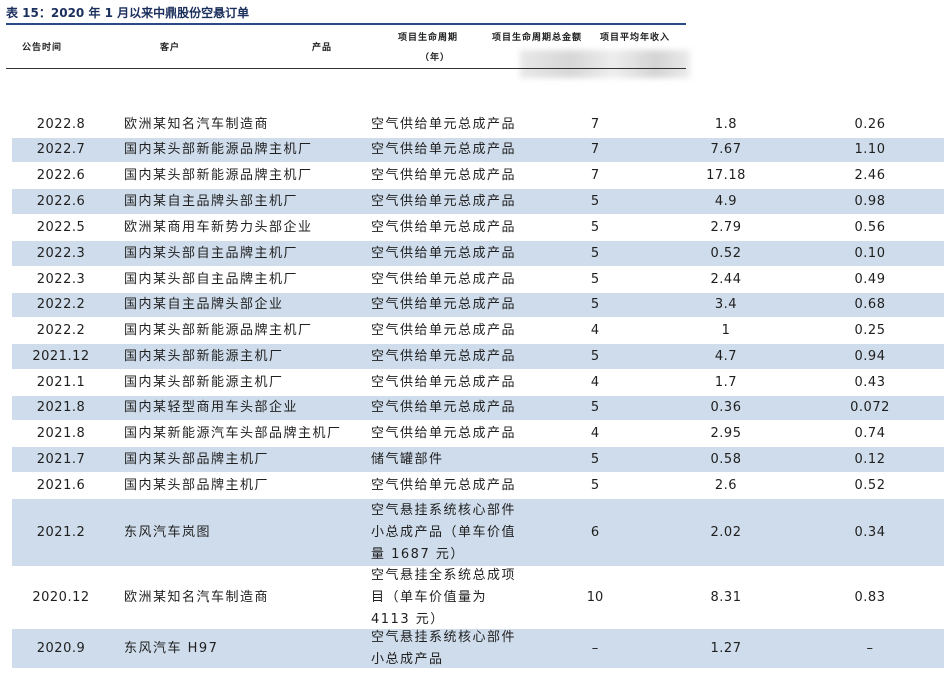  What do you see at coordinates (870, 330) in the screenshot?
I see `row-annual: 0.25` at bounding box center [870, 330].